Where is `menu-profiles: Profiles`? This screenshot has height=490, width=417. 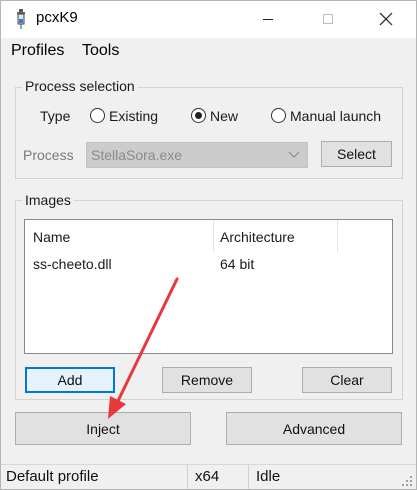
menu-profiles: Profiles is located at coordinates (37, 51).